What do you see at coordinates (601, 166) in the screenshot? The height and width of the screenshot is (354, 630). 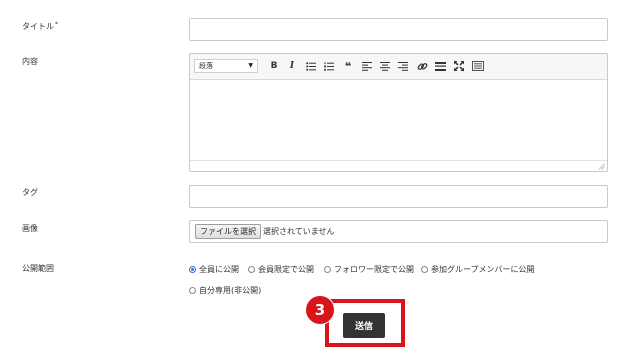 I see `resize-grip-icon` at bounding box center [601, 166].